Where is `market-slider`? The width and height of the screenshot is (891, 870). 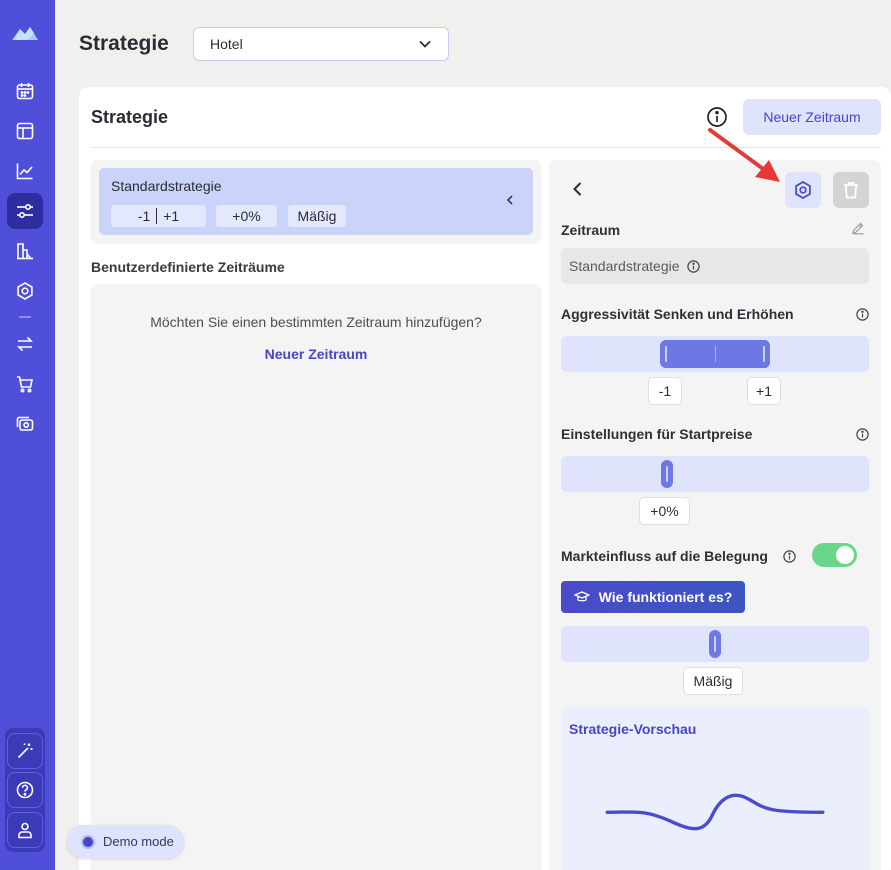
market-slider is located at coordinates (715, 644).